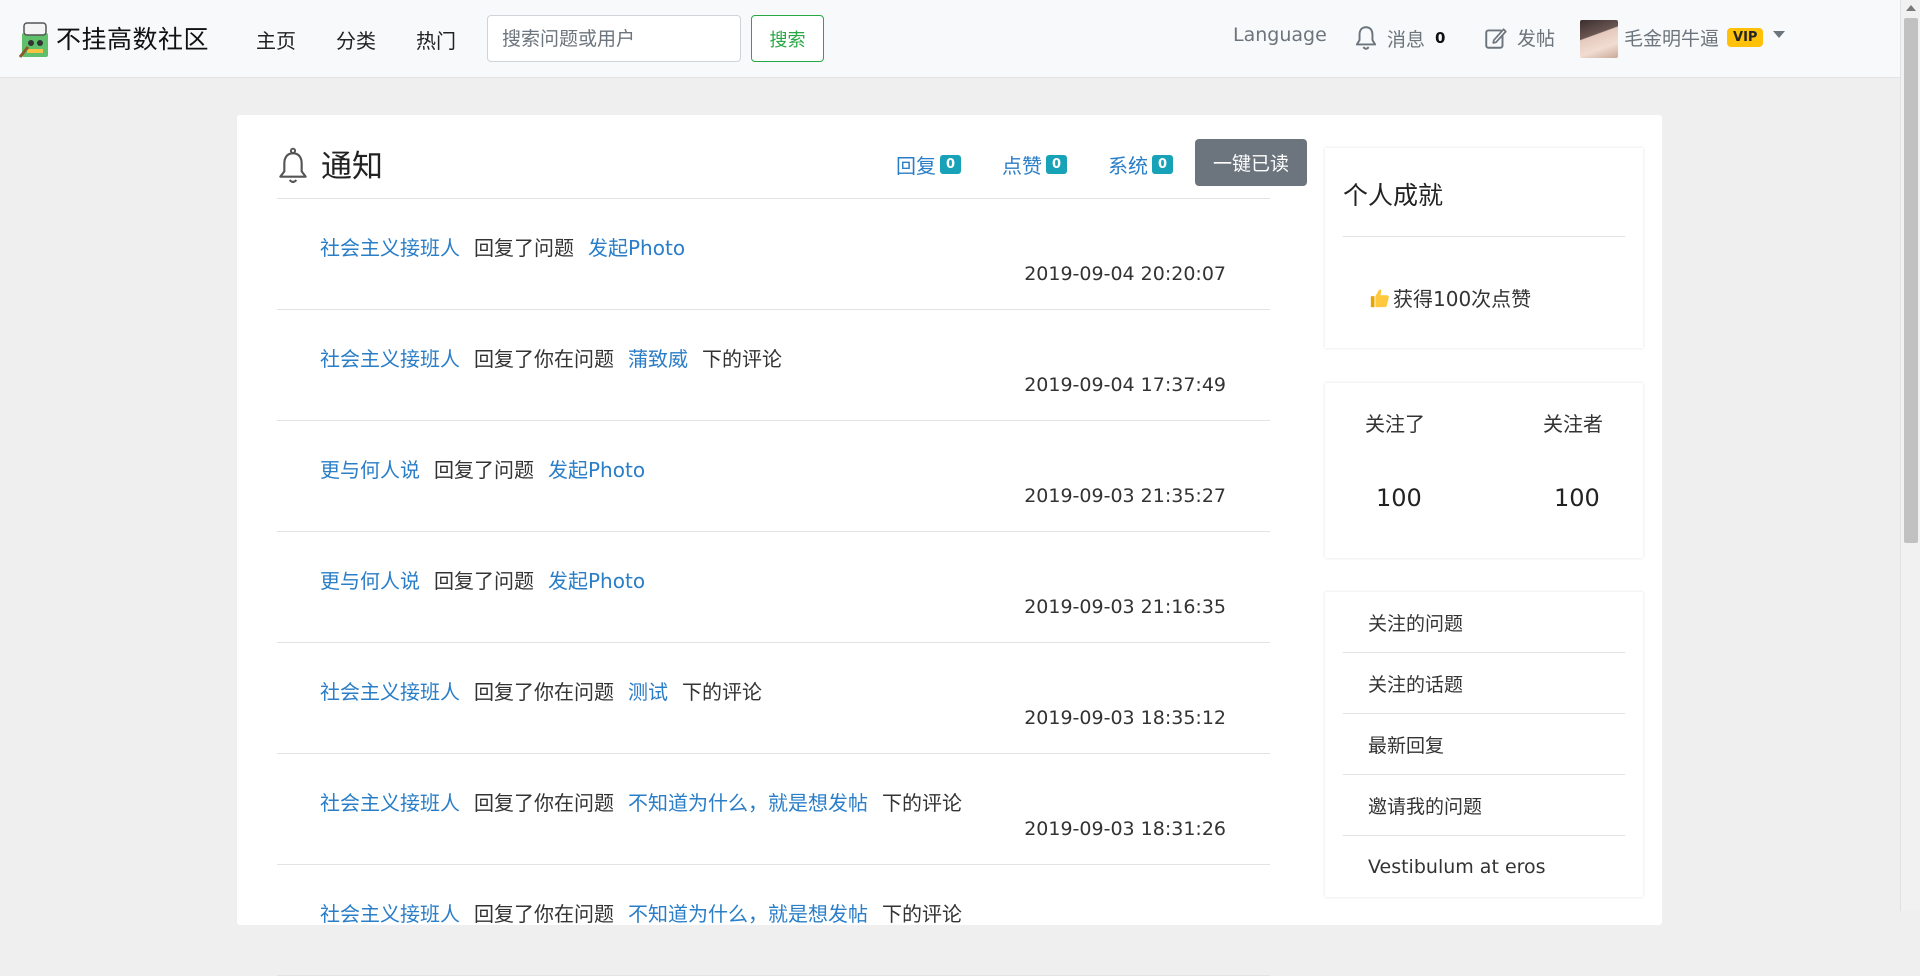 The image size is (1920, 976). I want to click on messages-link: 消息 0, so click(1399, 38).